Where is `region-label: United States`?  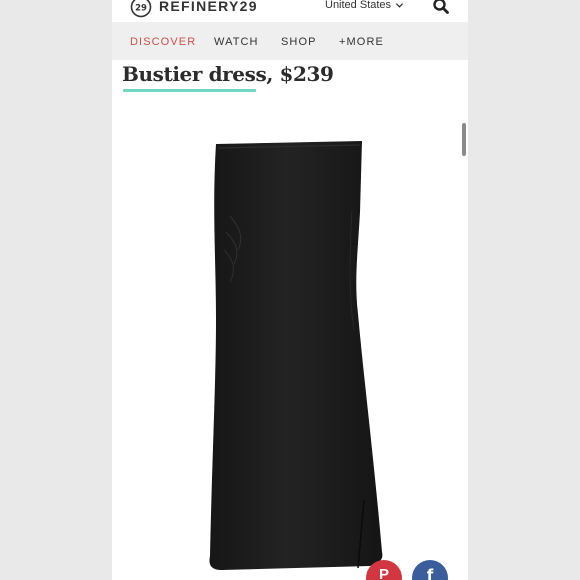 region-label: United States is located at coordinates (358, 5).